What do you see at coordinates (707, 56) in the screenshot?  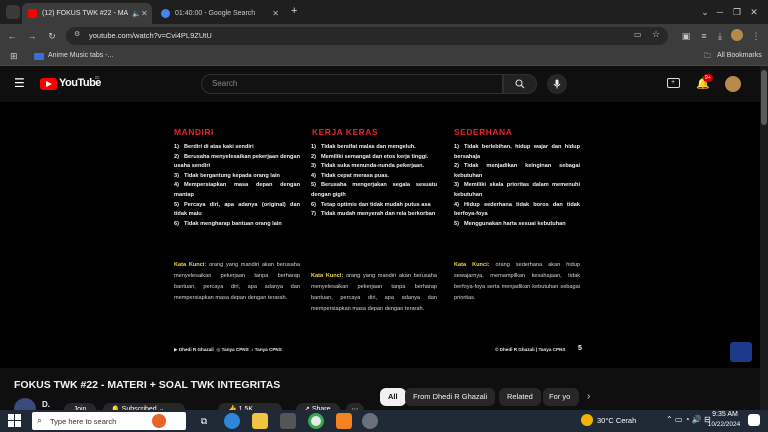 I see `folder-icon: 🗀` at bounding box center [707, 56].